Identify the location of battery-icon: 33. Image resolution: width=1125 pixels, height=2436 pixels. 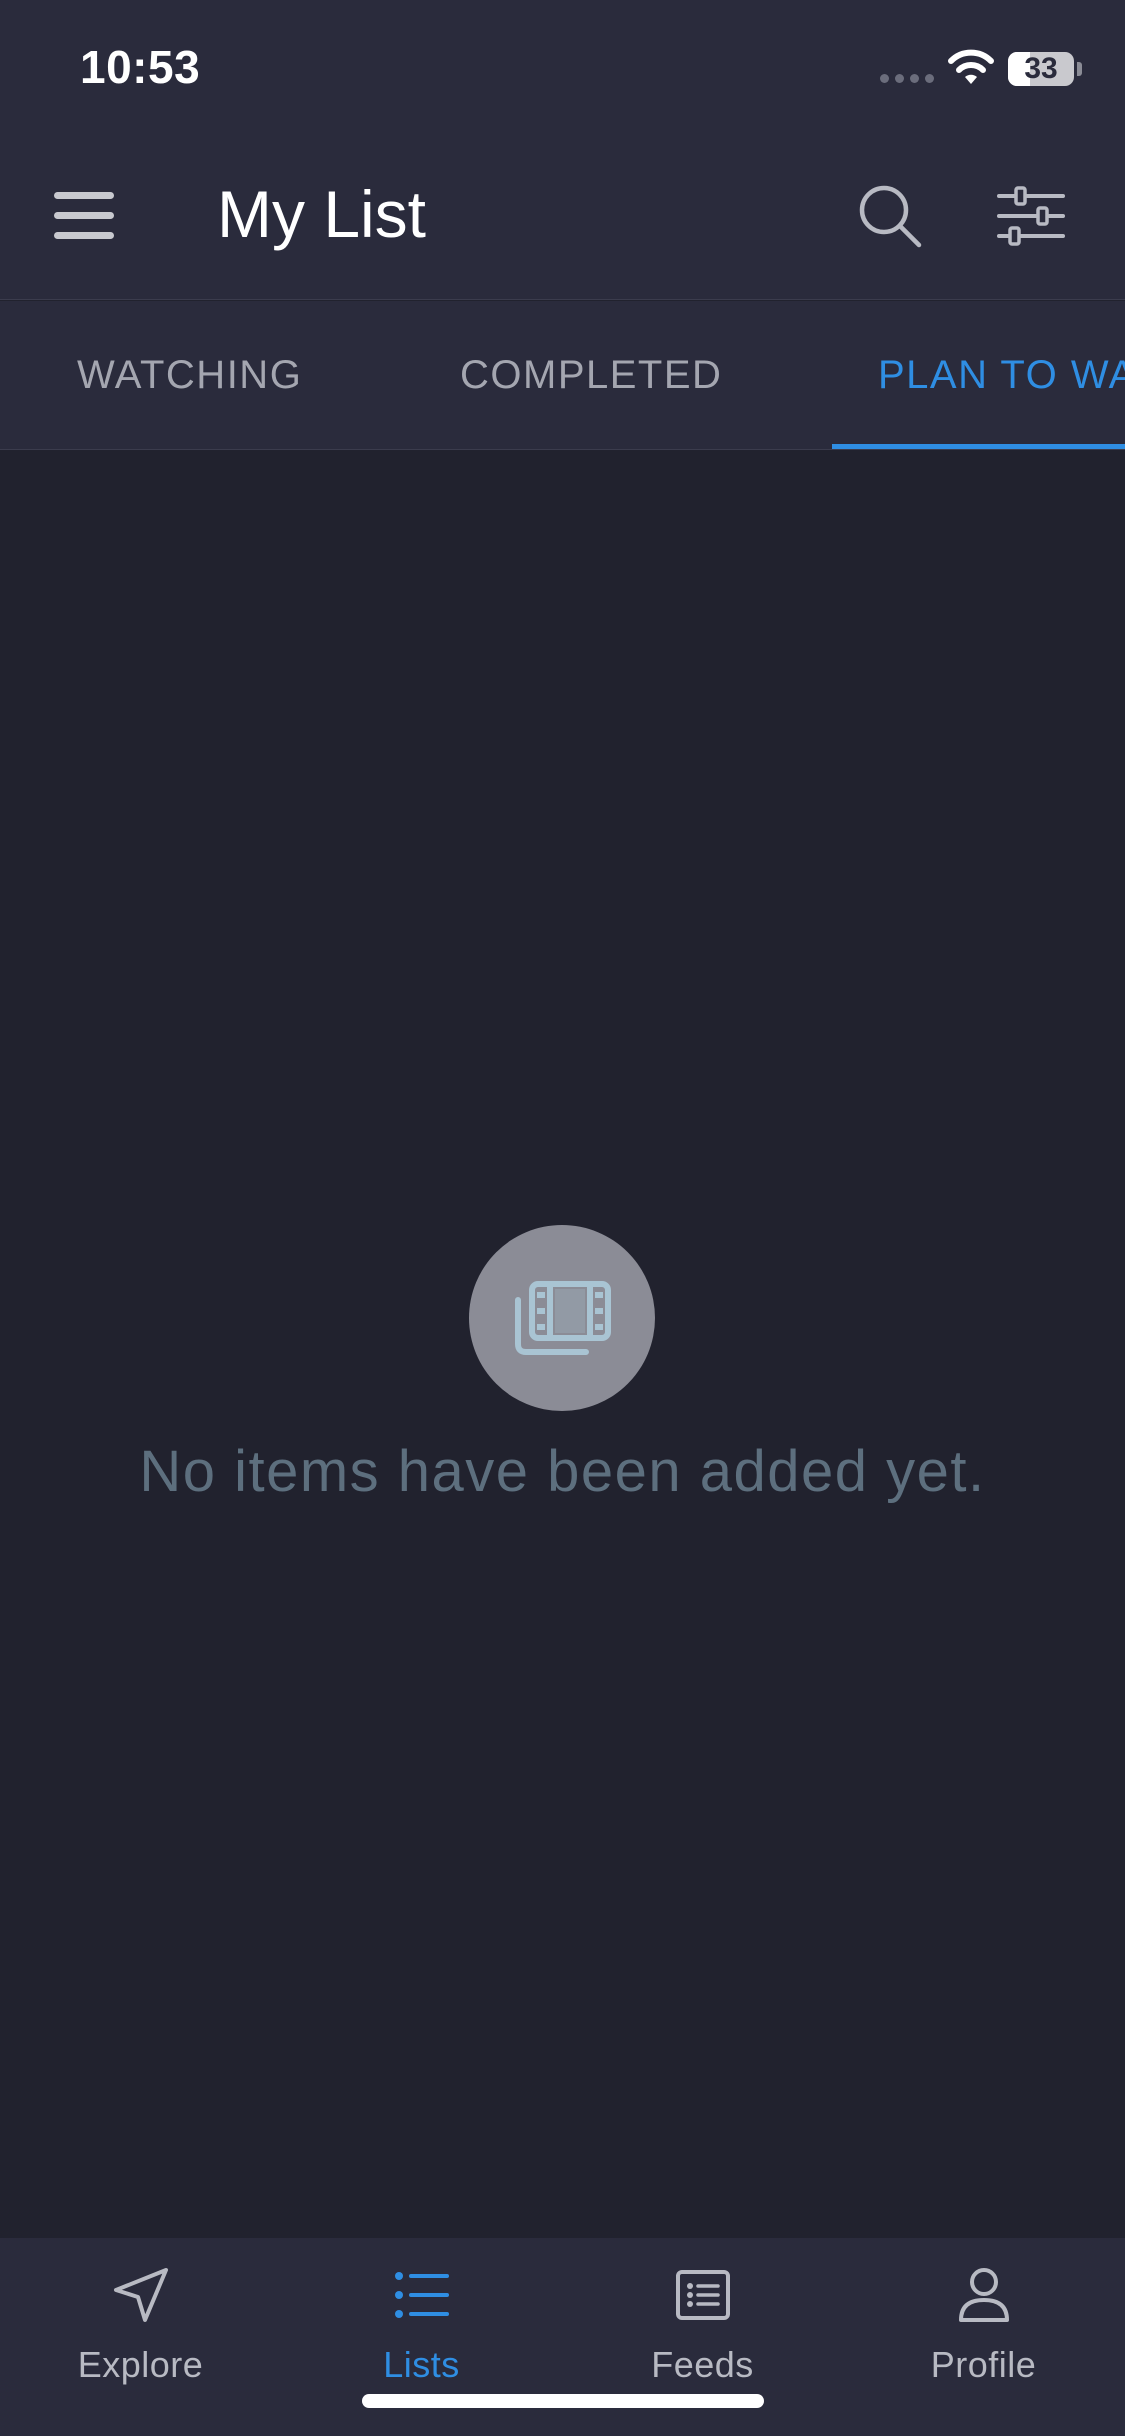
(1041, 69).